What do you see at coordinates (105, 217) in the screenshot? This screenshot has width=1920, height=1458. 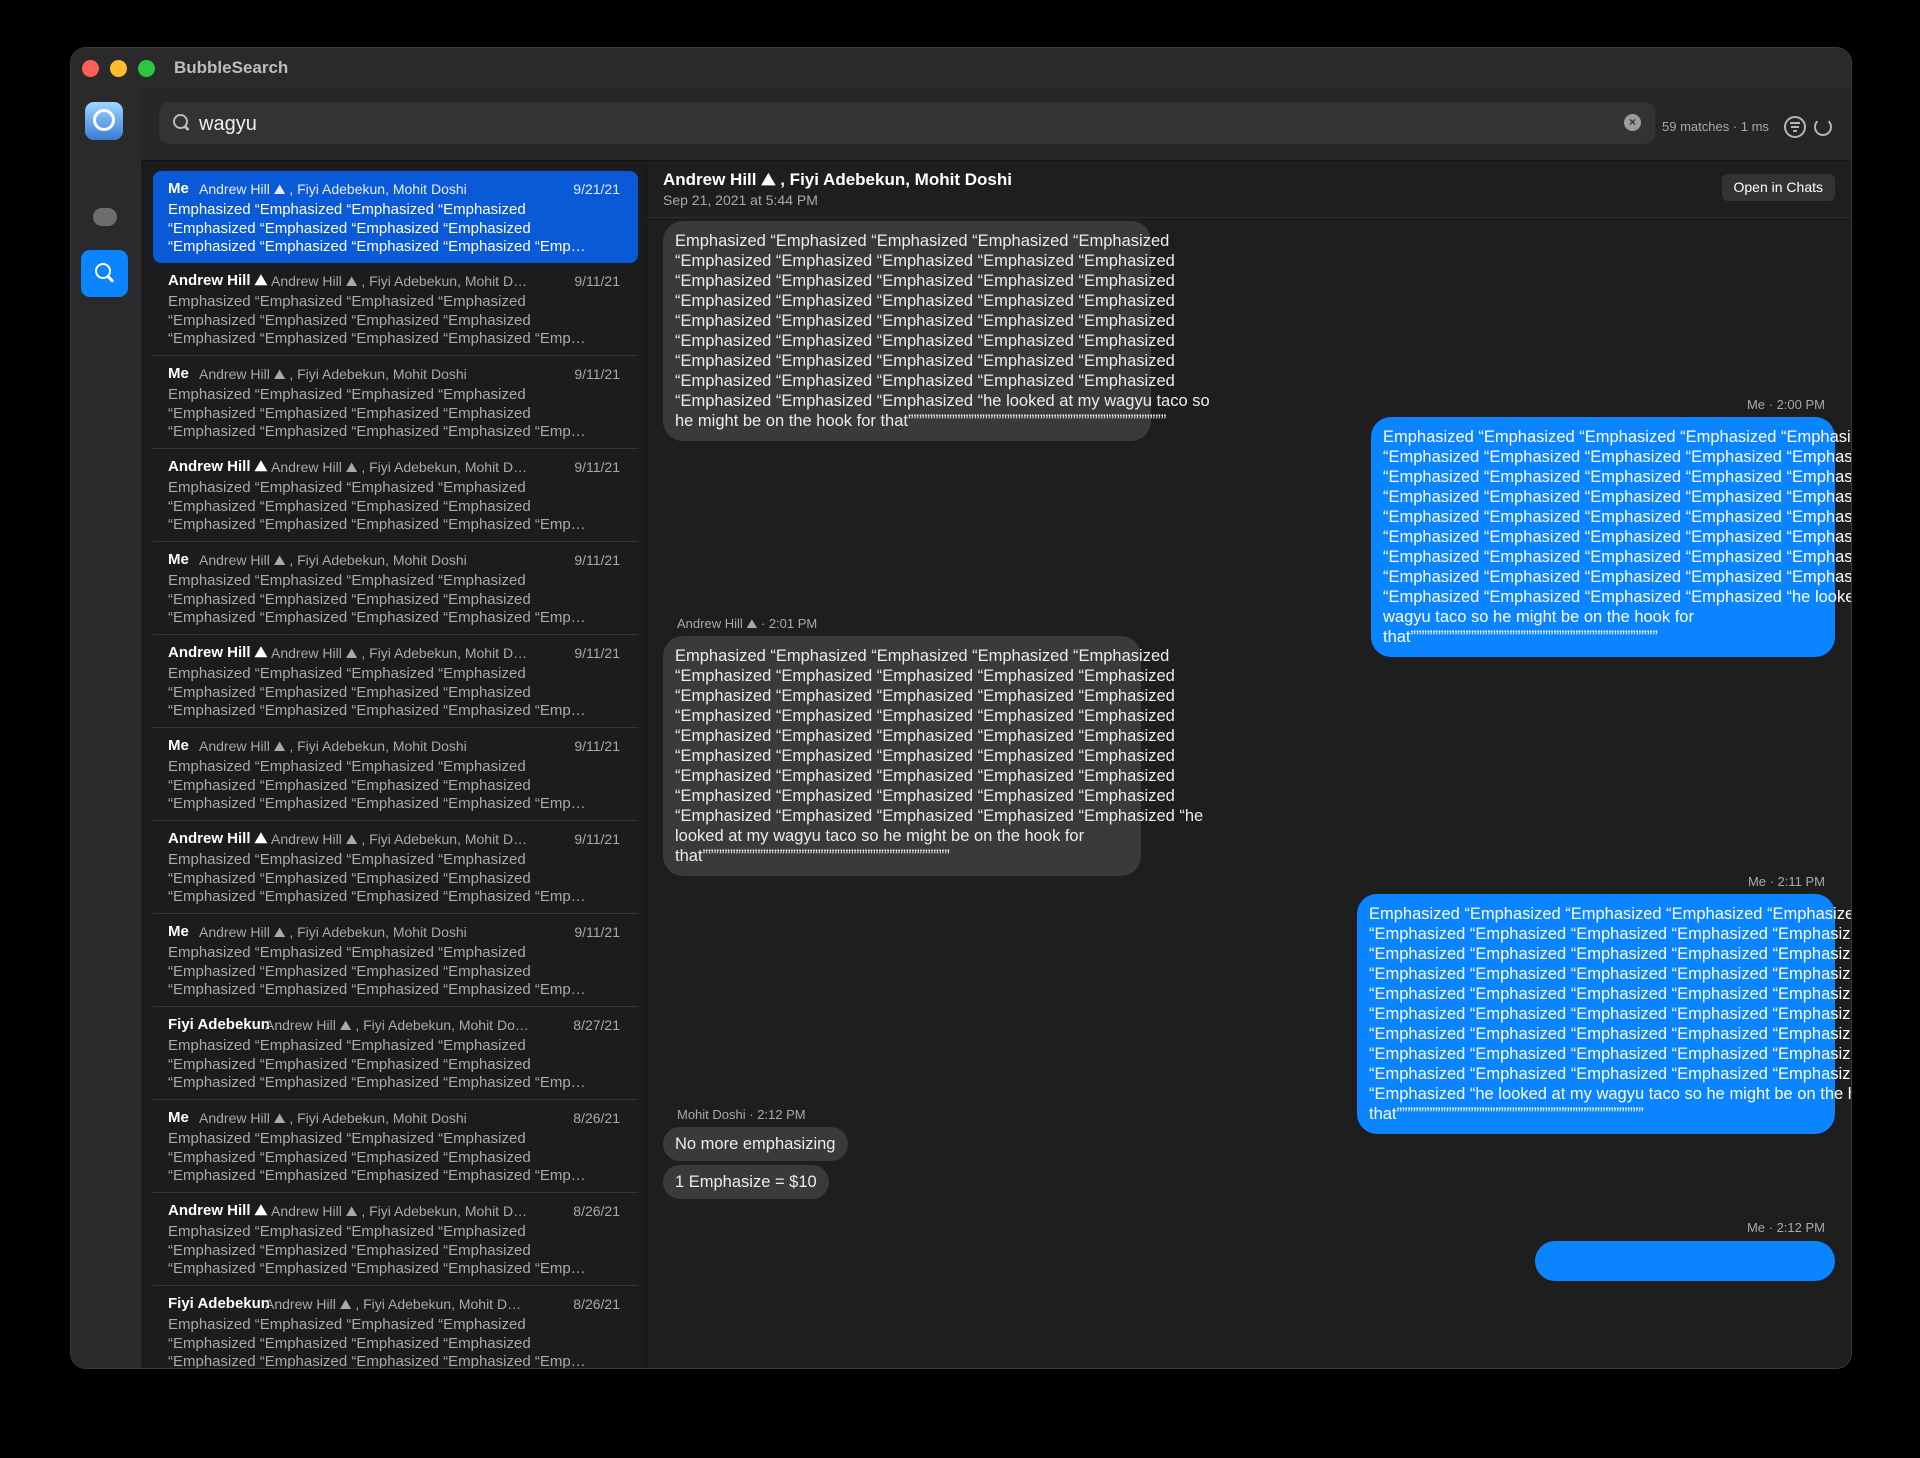 I see `chats-bubble-icon` at bounding box center [105, 217].